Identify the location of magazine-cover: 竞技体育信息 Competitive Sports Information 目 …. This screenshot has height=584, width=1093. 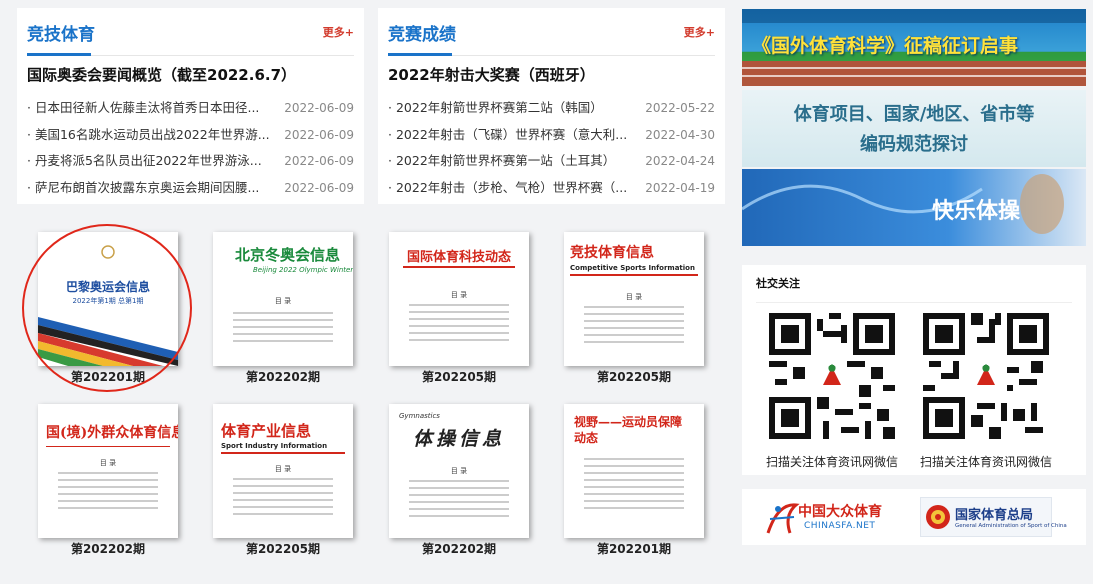
(634, 299).